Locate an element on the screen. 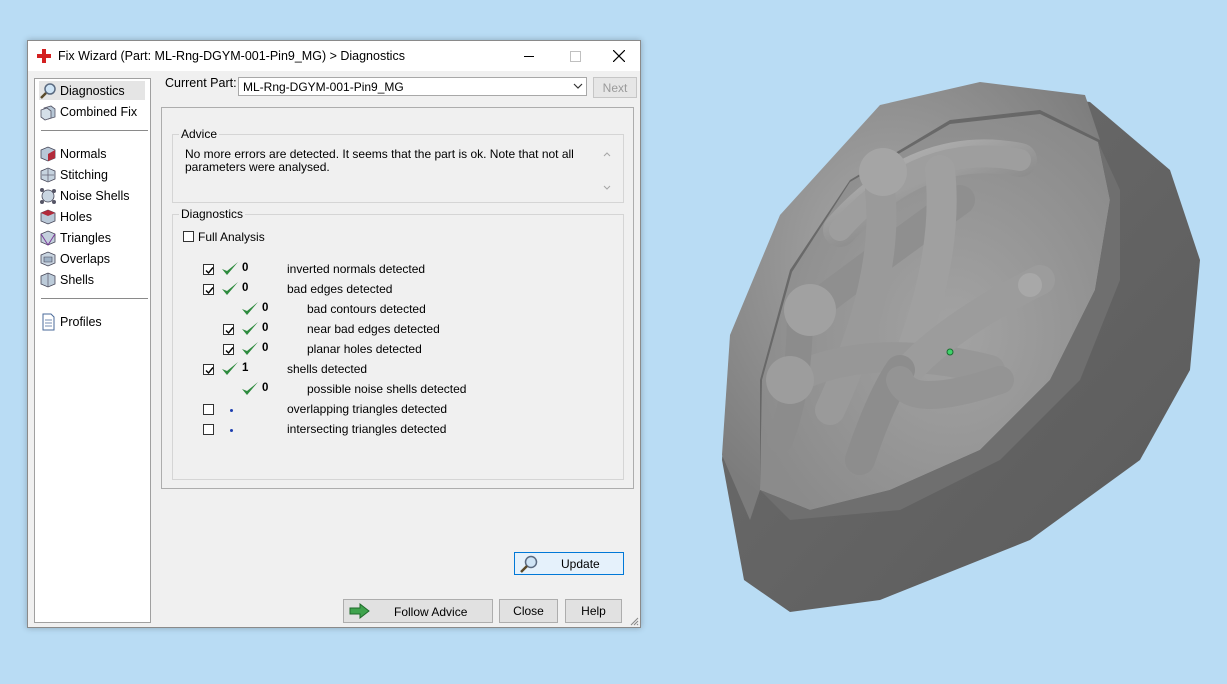  holes-cube-icon is located at coordinates (48, 217).